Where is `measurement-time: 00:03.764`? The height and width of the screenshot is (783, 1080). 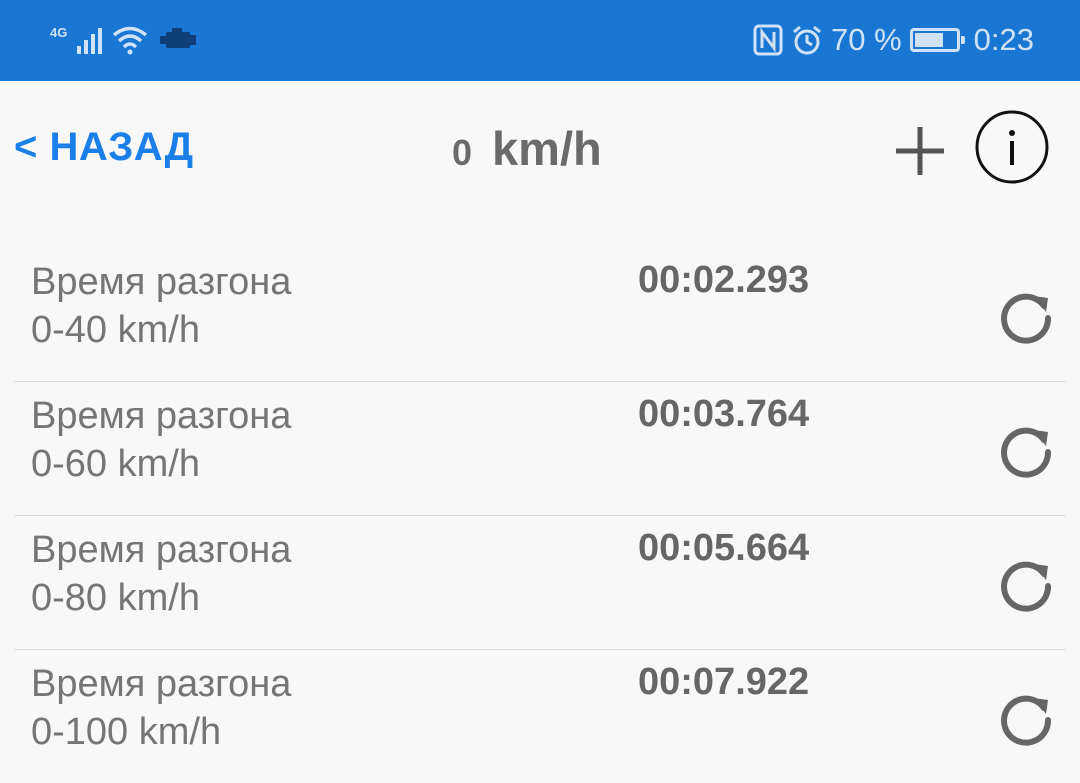
measurement-time: 00:03.764 is located at coordinates (724, 414).